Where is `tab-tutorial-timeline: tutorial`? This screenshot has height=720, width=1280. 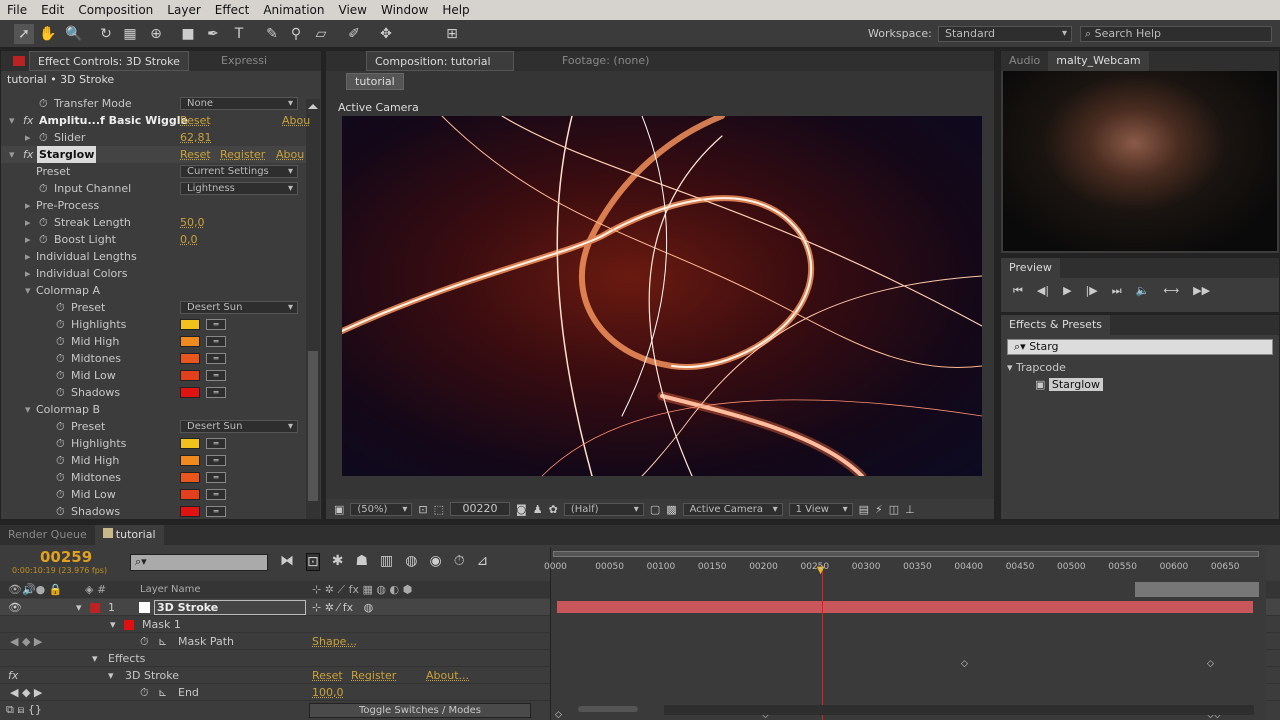
tab-tutorial-timeline: tutorial is located at coordinates (129, 535).